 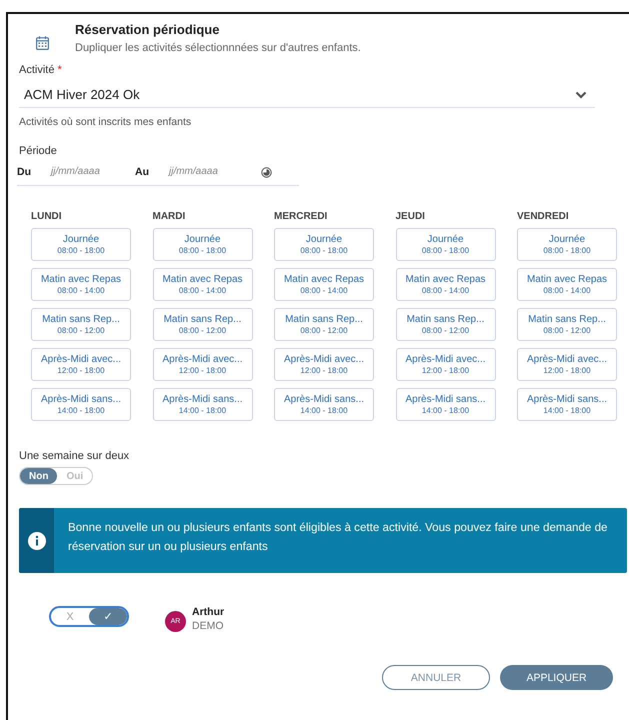 What do you see at coordinates (266, 172) in the screenshot?
I see `clock-icon` at bounding box center [266, 172].